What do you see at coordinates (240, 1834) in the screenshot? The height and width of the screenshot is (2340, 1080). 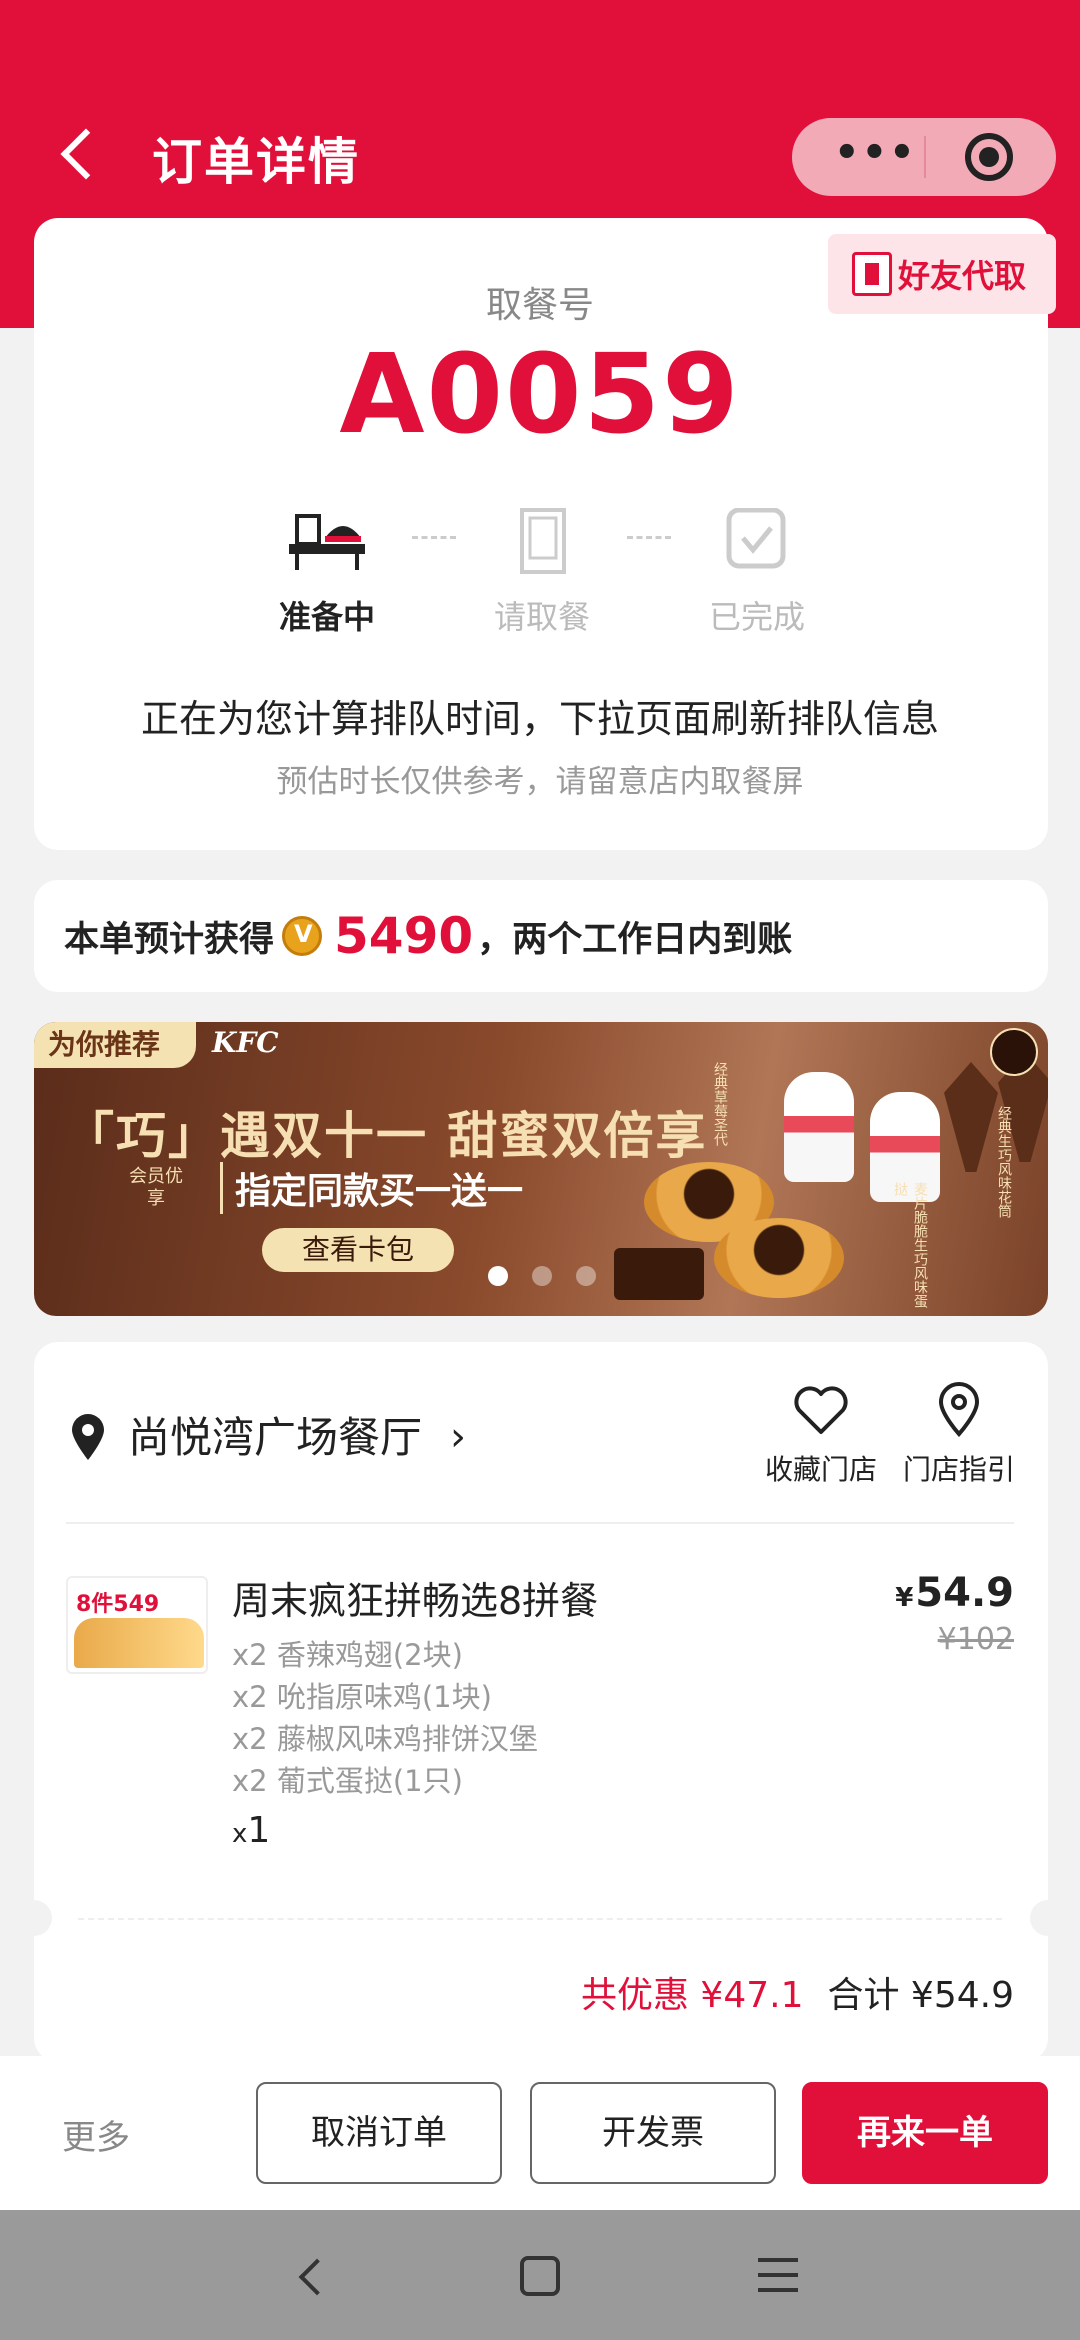 I see `quantity-prefix: x` at bounding box center [240, 1834].